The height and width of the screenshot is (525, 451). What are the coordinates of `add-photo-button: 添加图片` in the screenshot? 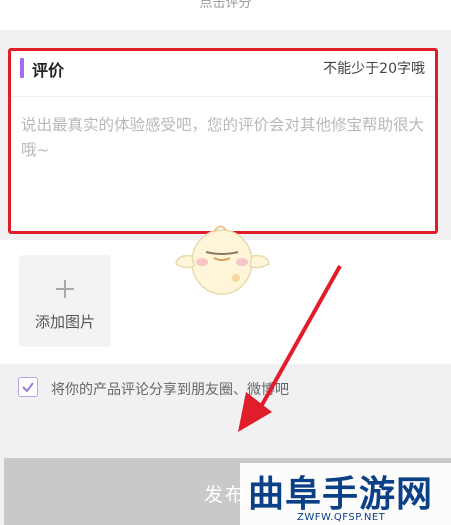 It's located at (65, 301).